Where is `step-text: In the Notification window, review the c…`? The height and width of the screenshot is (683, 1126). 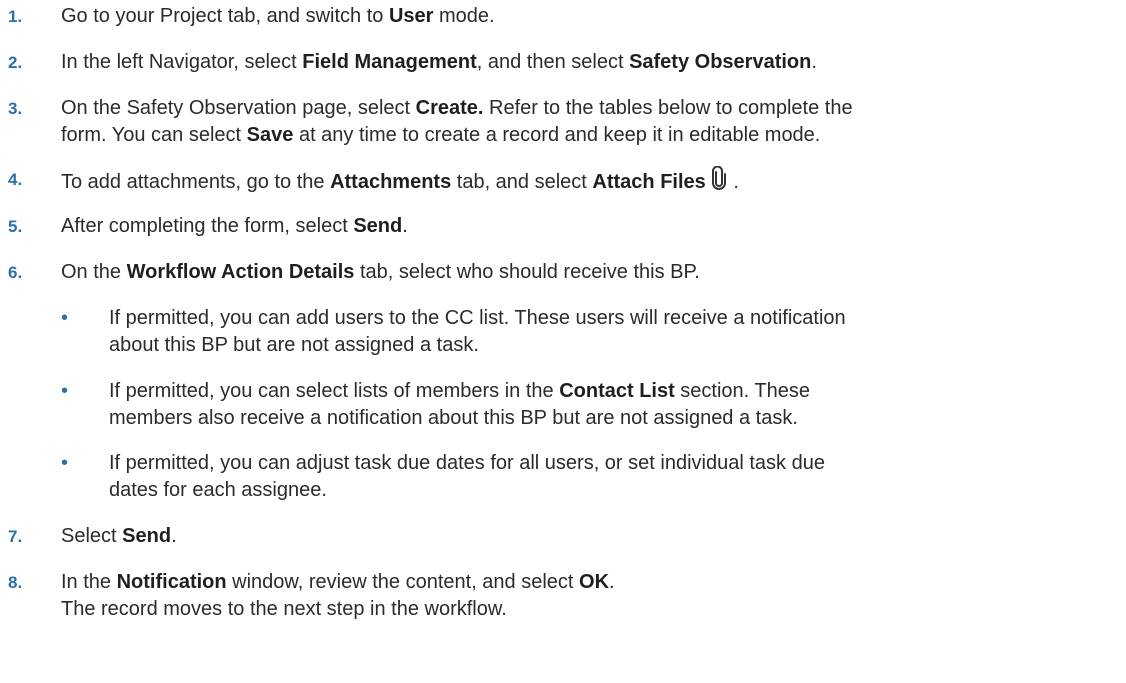
step-text: In the Notification window, review the c… is located at coordinates (338, 595).